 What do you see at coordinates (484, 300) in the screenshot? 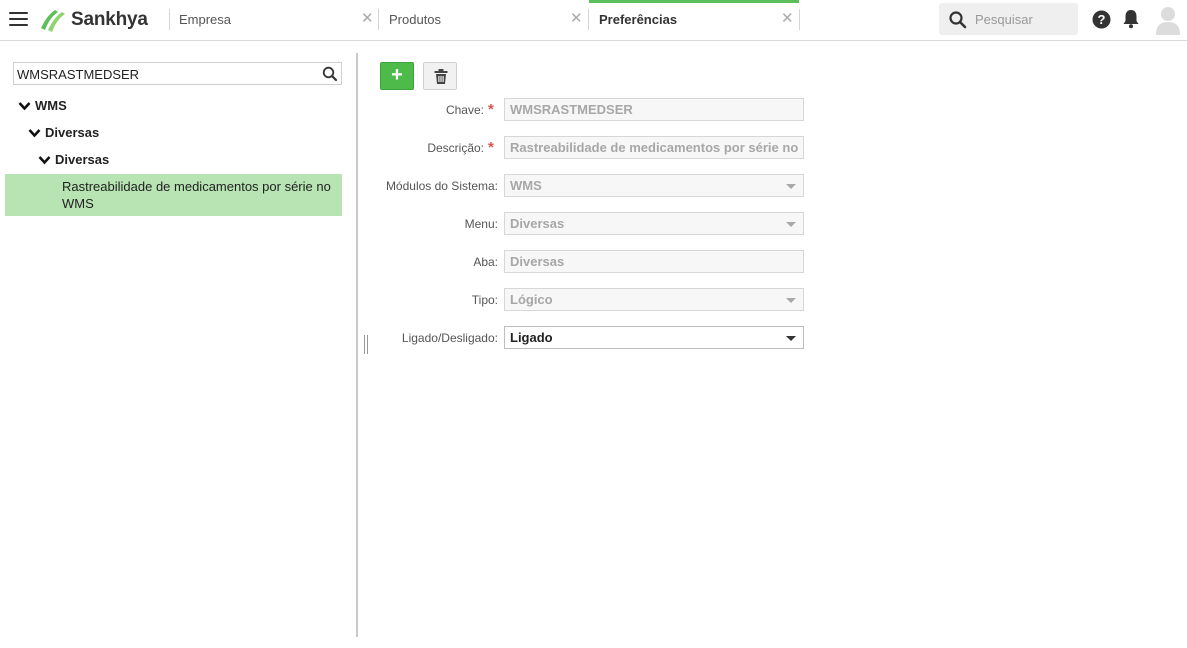
I see `tipo-label: Tipo:` at bounding box center [484, 300].